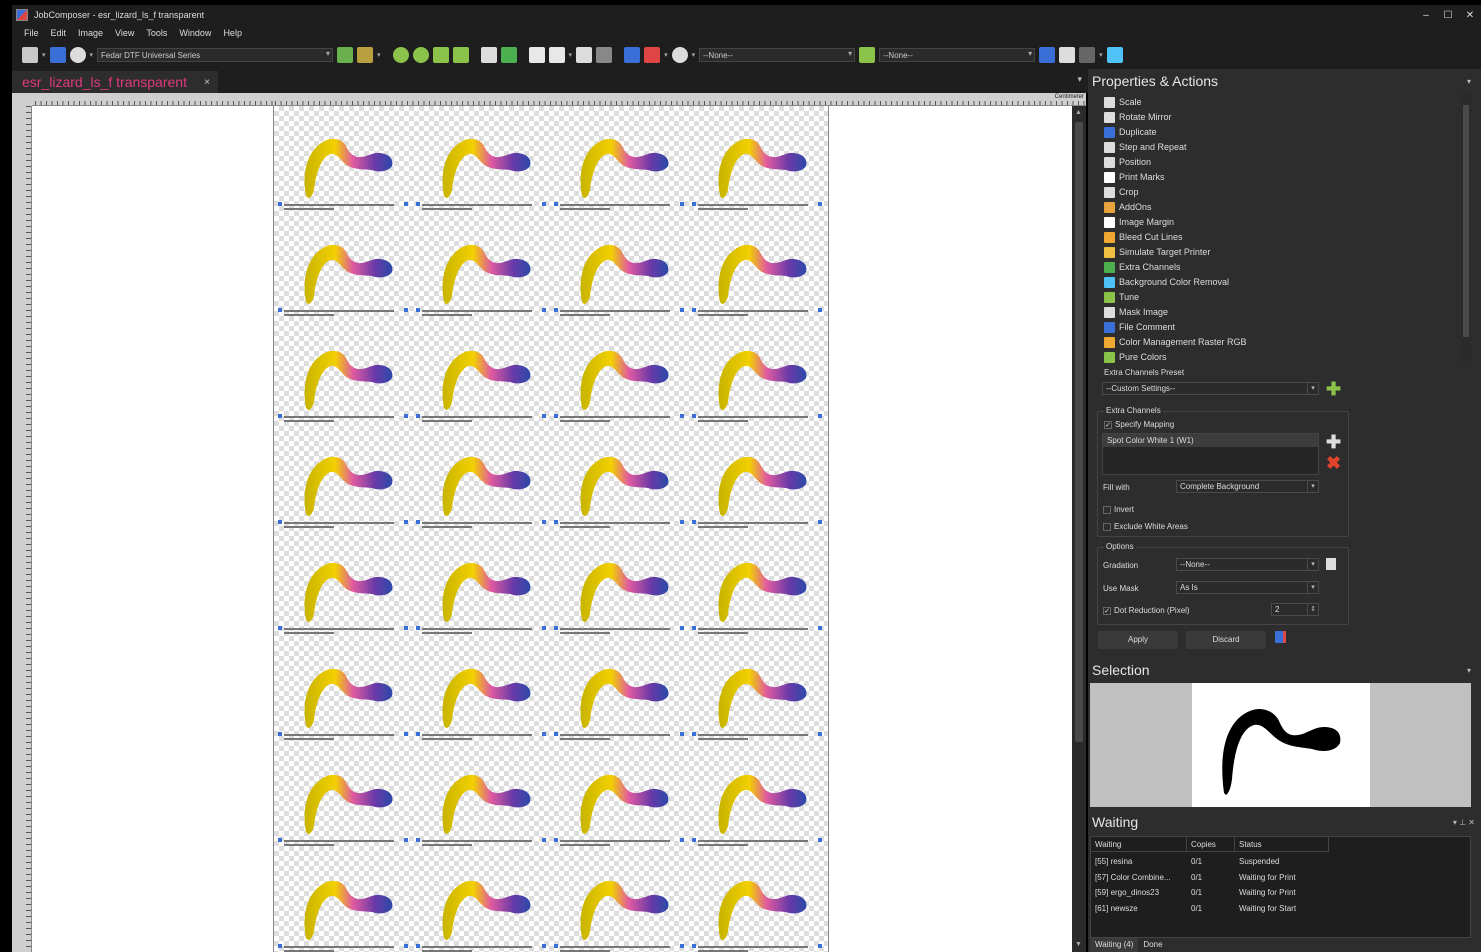  What do you see at coordinates (604, 55) in the screenshot?
I see `filter-icon` at bounding box center [604, 55].